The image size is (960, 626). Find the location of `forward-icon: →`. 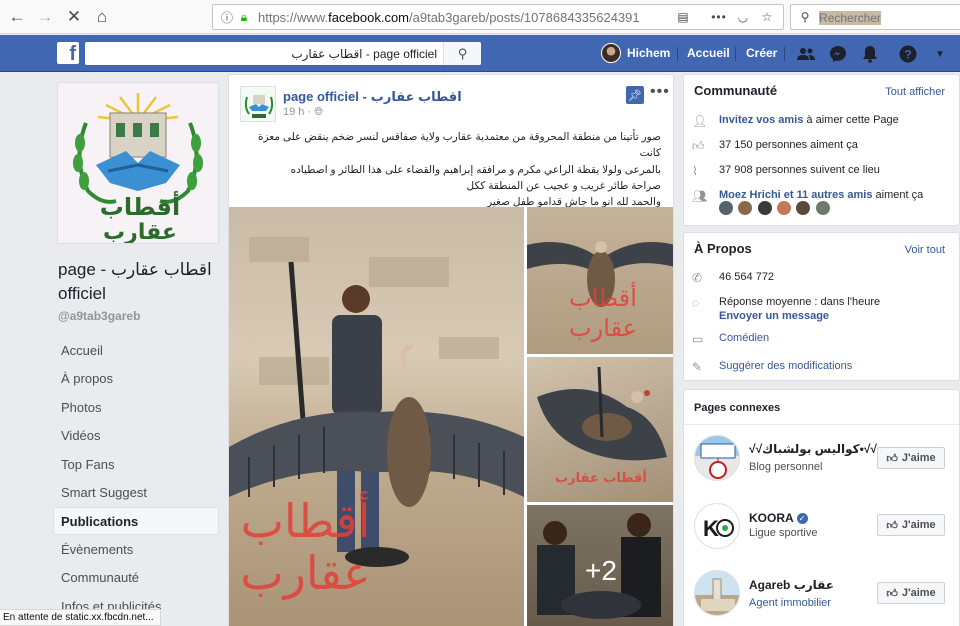

forward-icon: → is located at coordinates (45, 17).